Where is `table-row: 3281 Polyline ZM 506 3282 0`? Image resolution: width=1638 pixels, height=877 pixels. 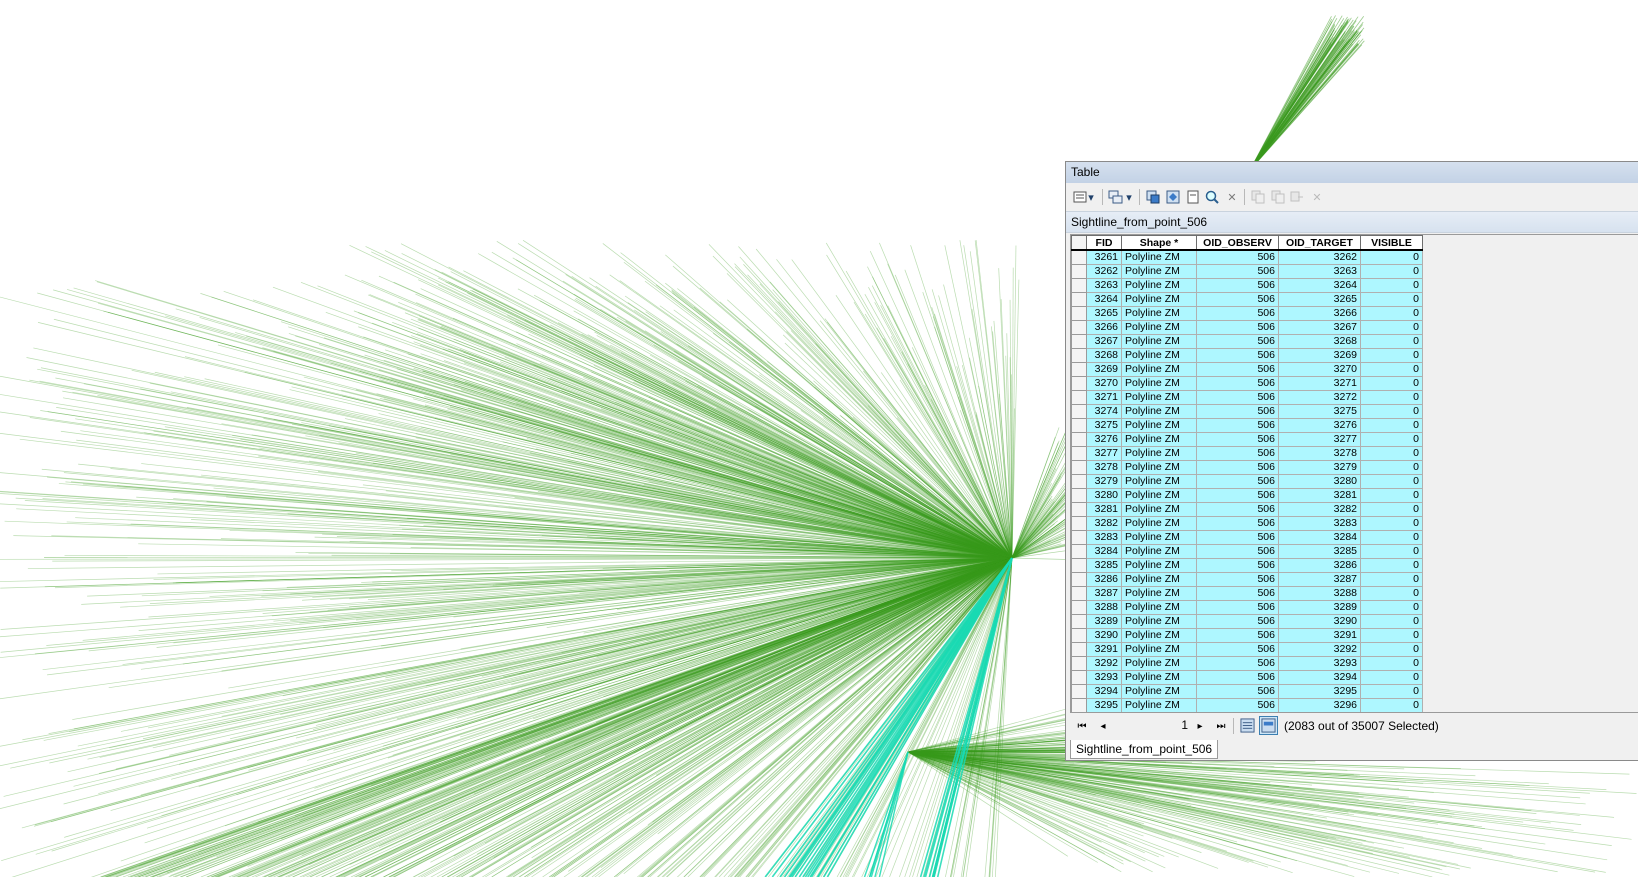 table-row: 3281 Polyline ZM 506 3282 0 is located at coordinates (1247, 509).